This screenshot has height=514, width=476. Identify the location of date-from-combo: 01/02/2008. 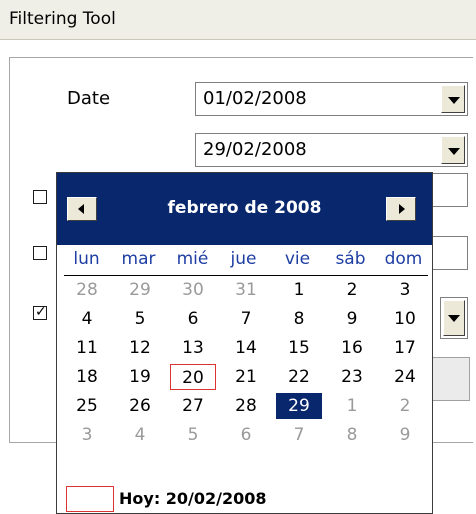
(331, 99).